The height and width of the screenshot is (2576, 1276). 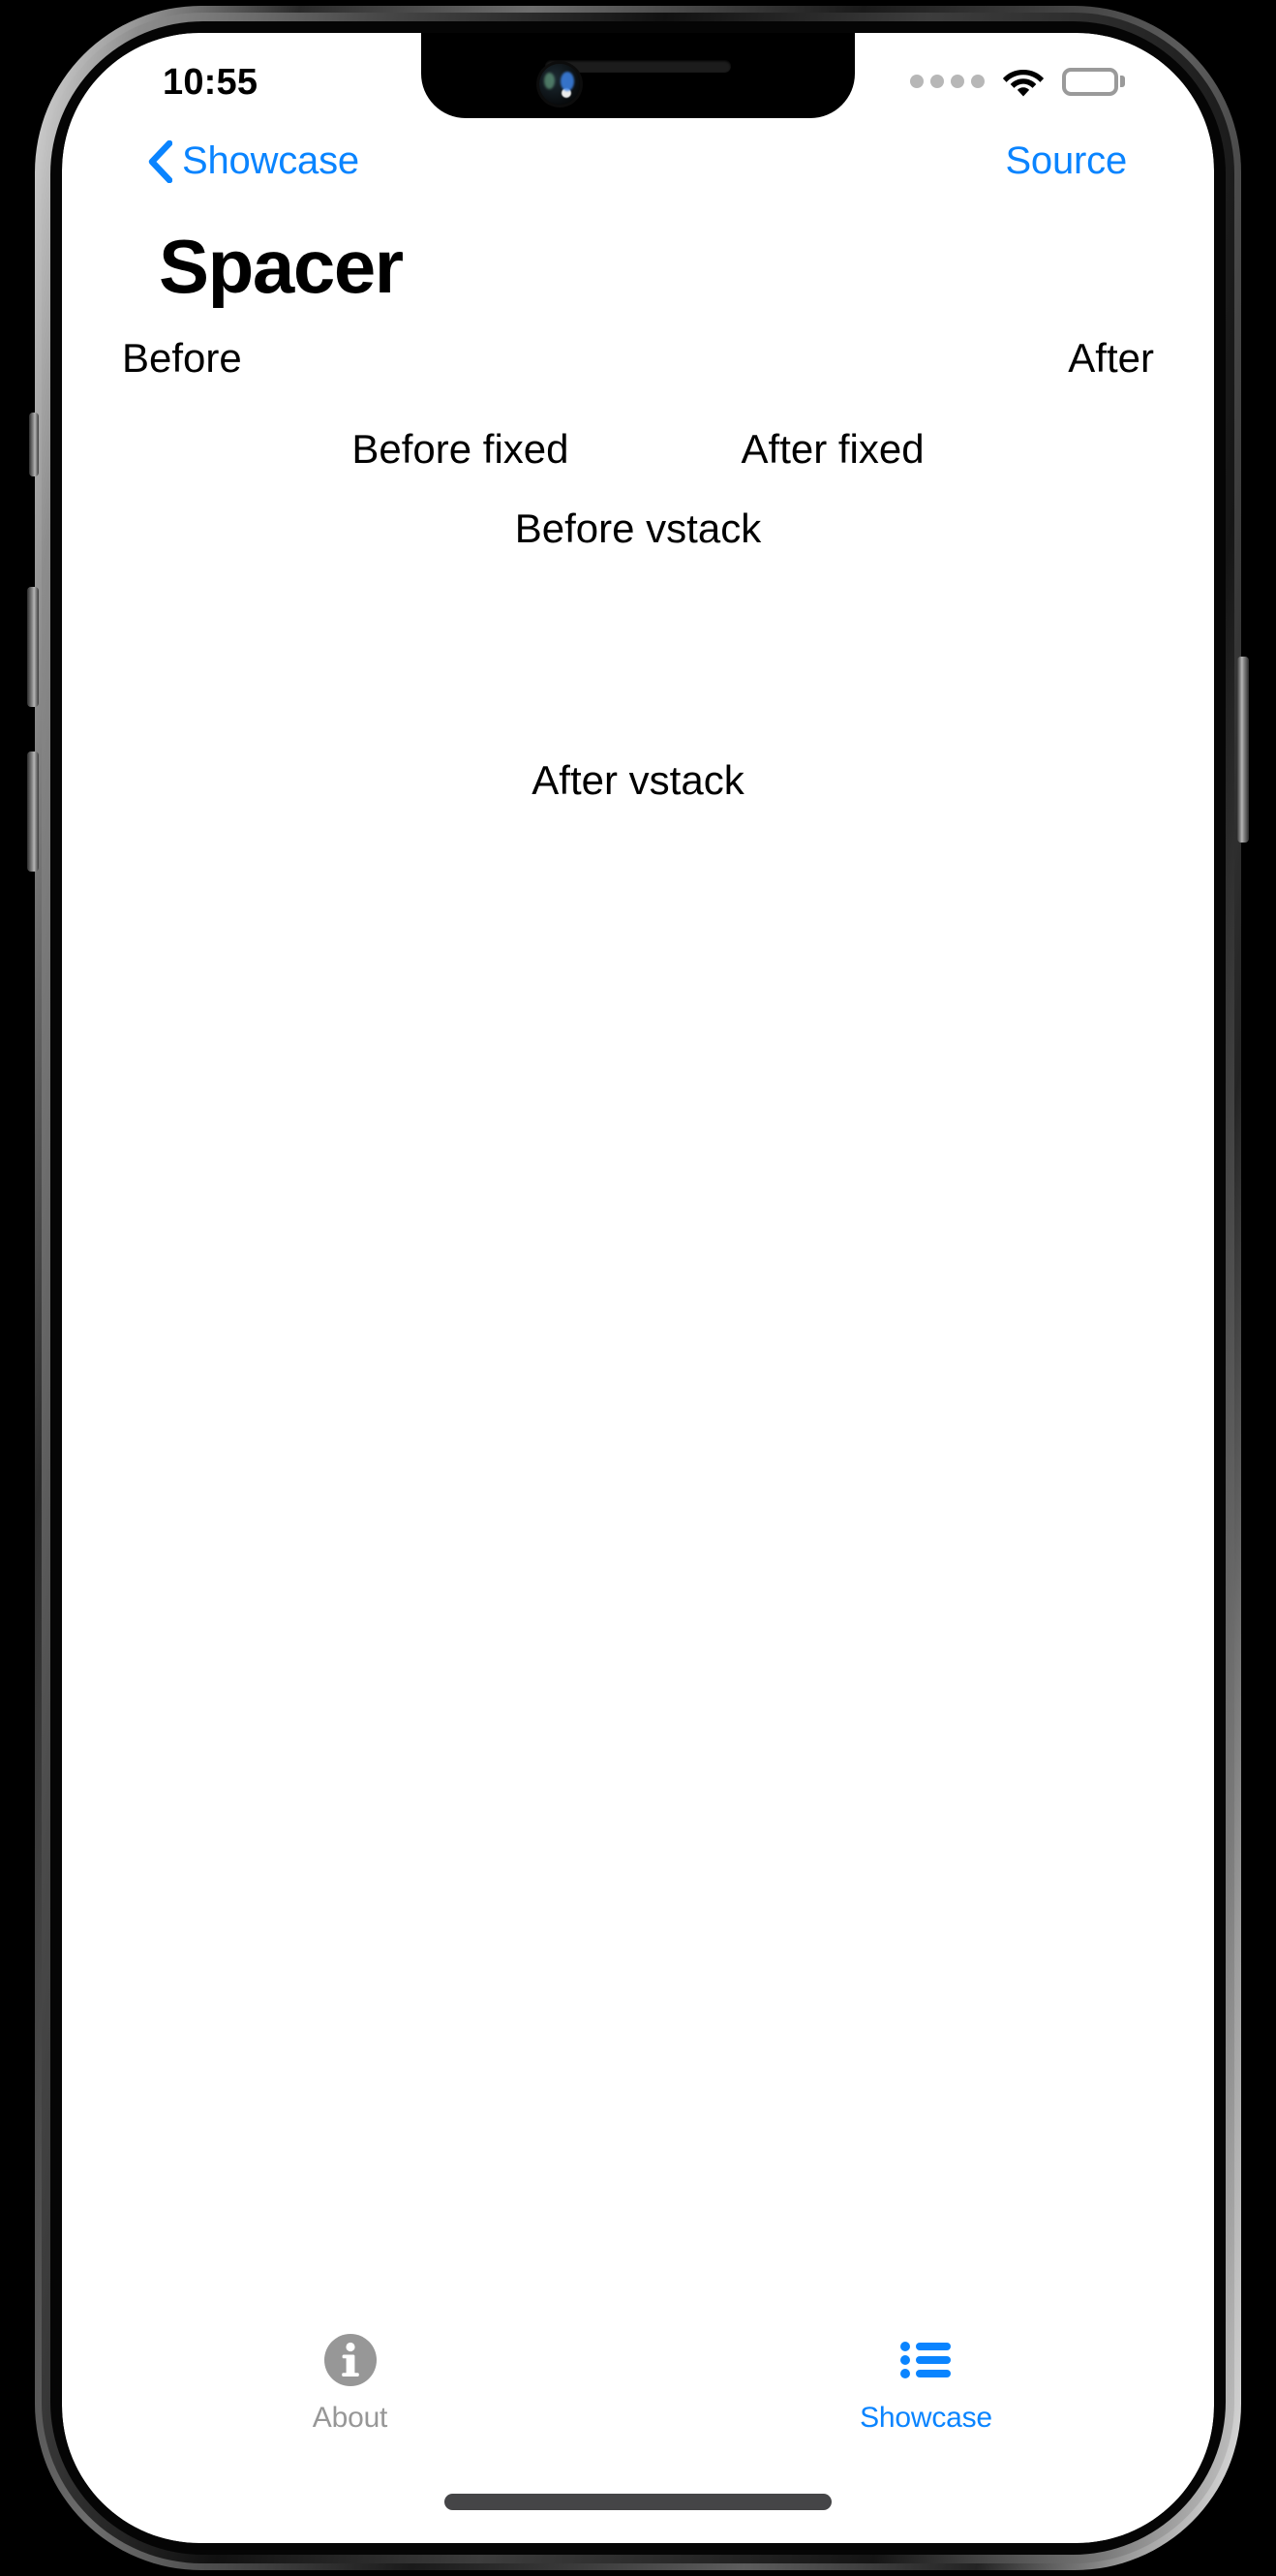 I want to click on info-circle-icon, so click(x=350, y=2360).